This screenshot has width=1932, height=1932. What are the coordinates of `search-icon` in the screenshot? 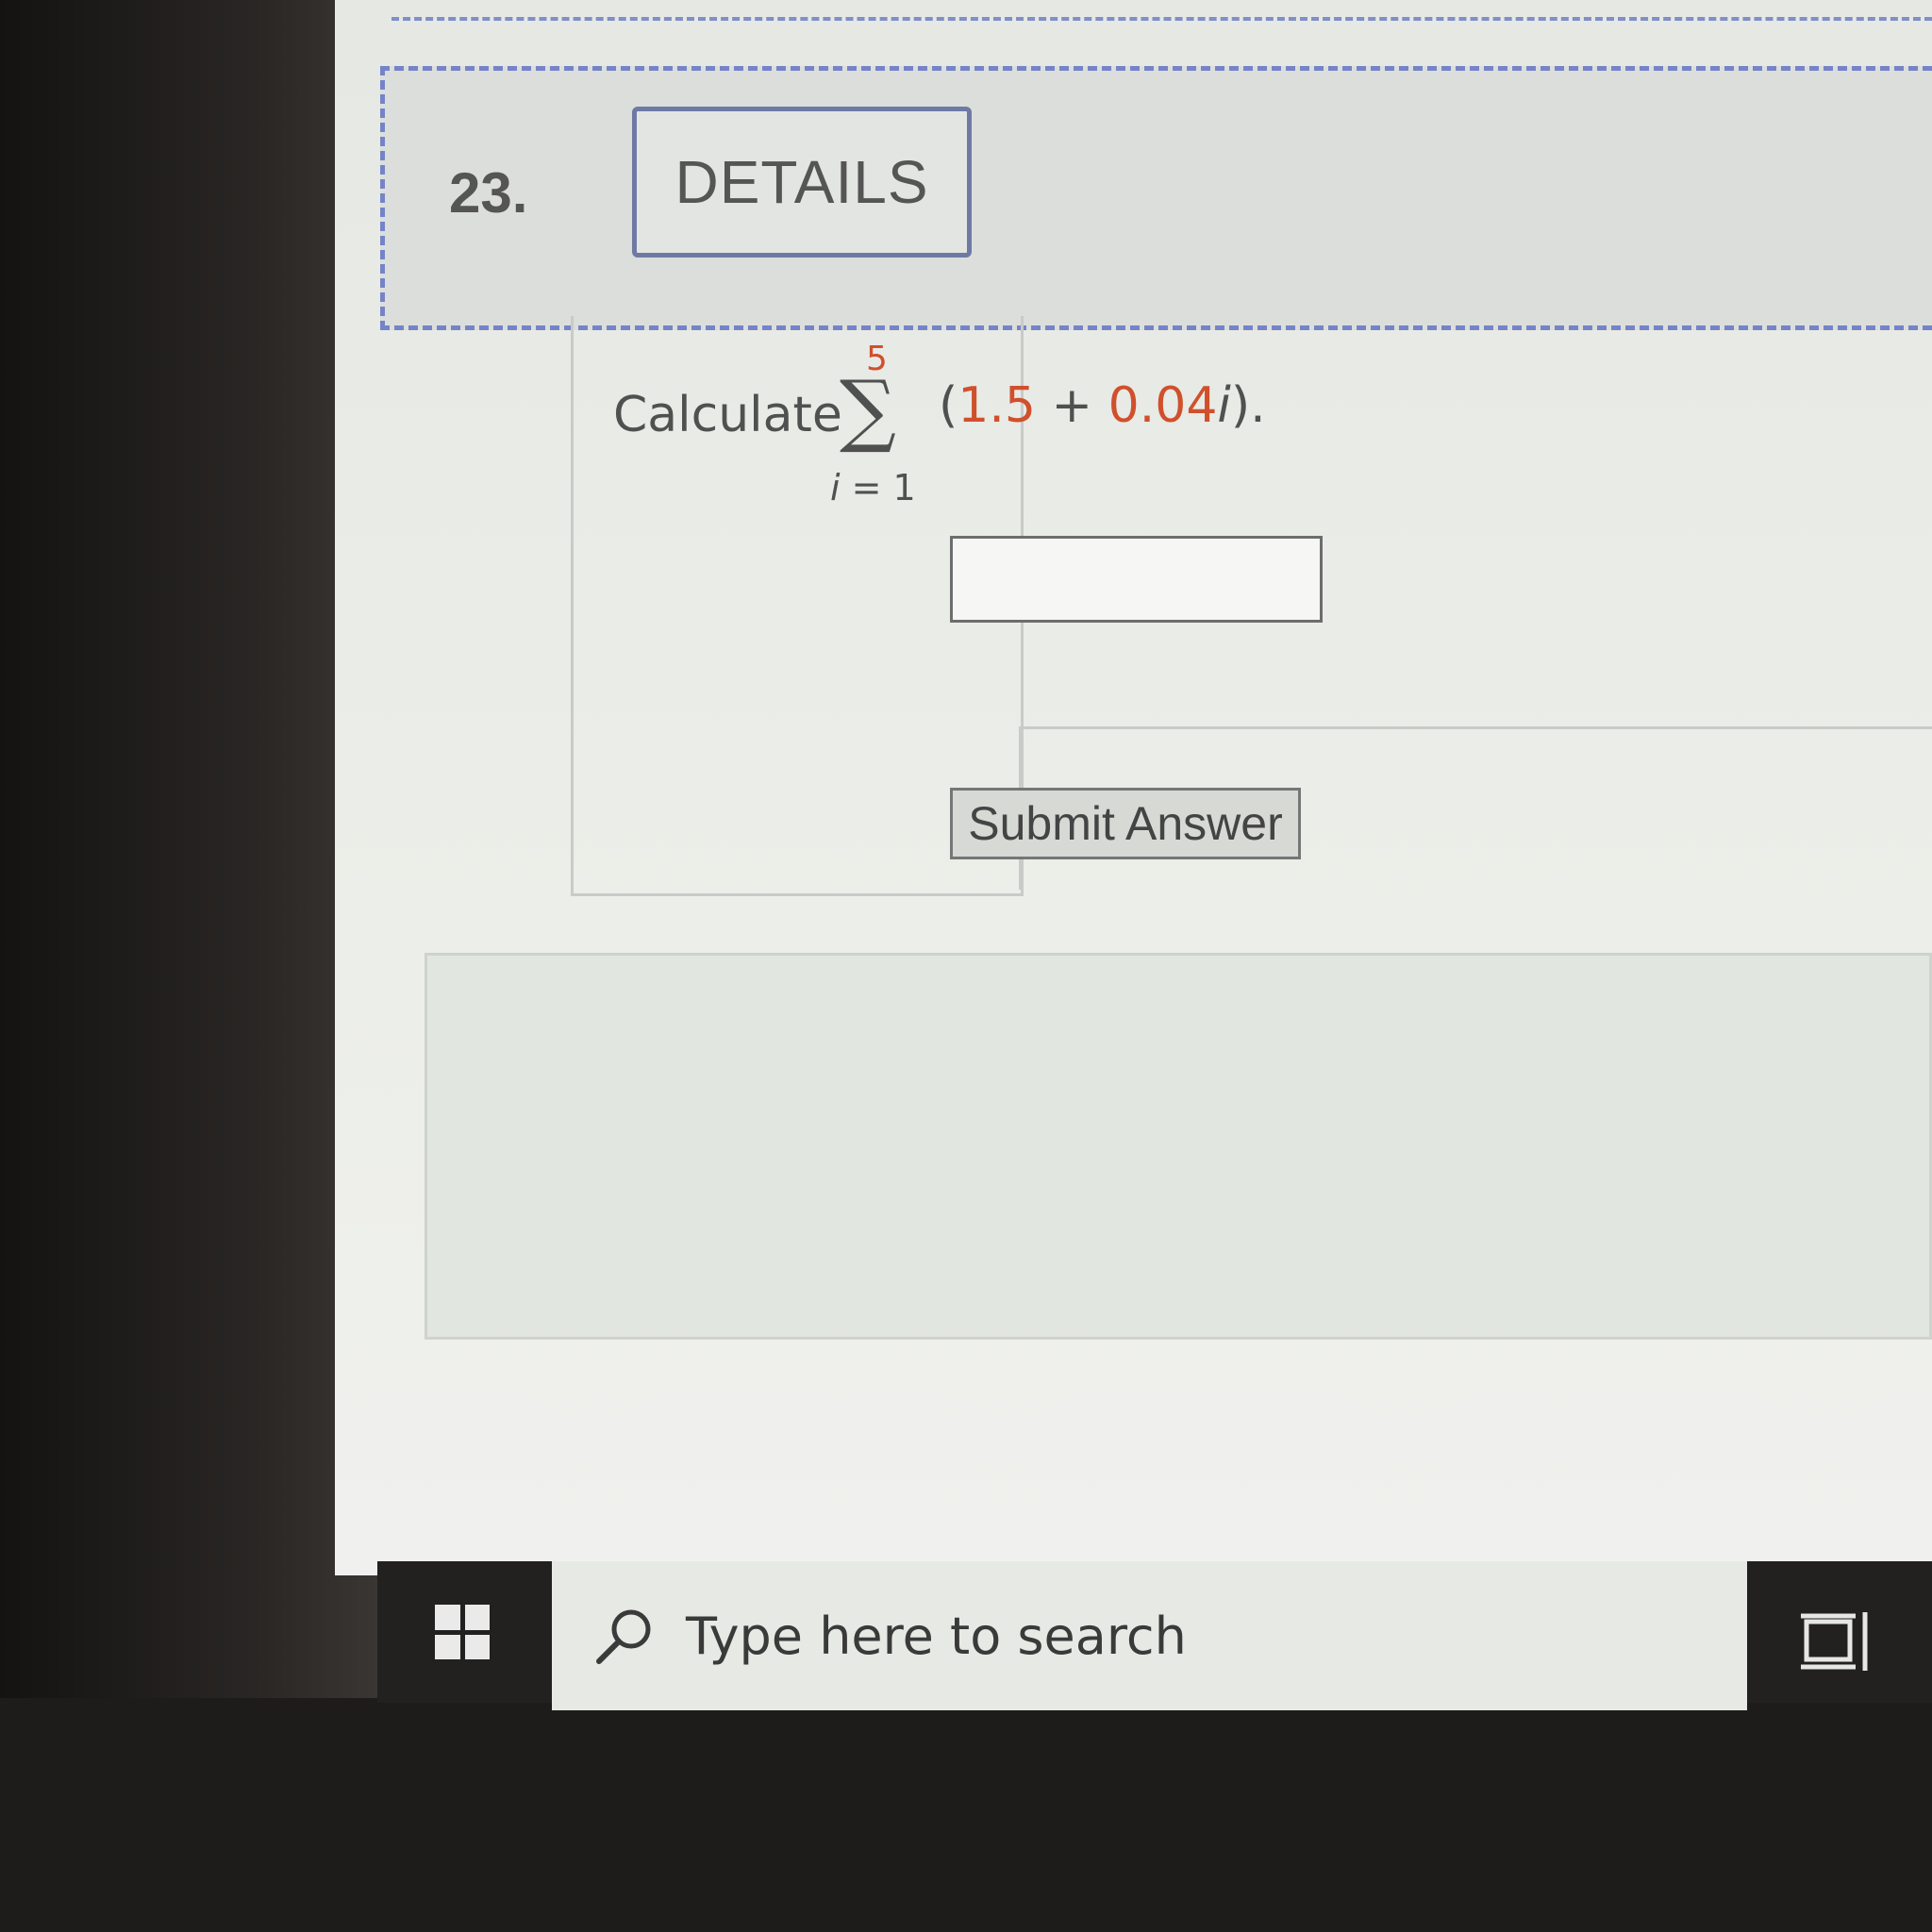 It's located at (625, 1636).